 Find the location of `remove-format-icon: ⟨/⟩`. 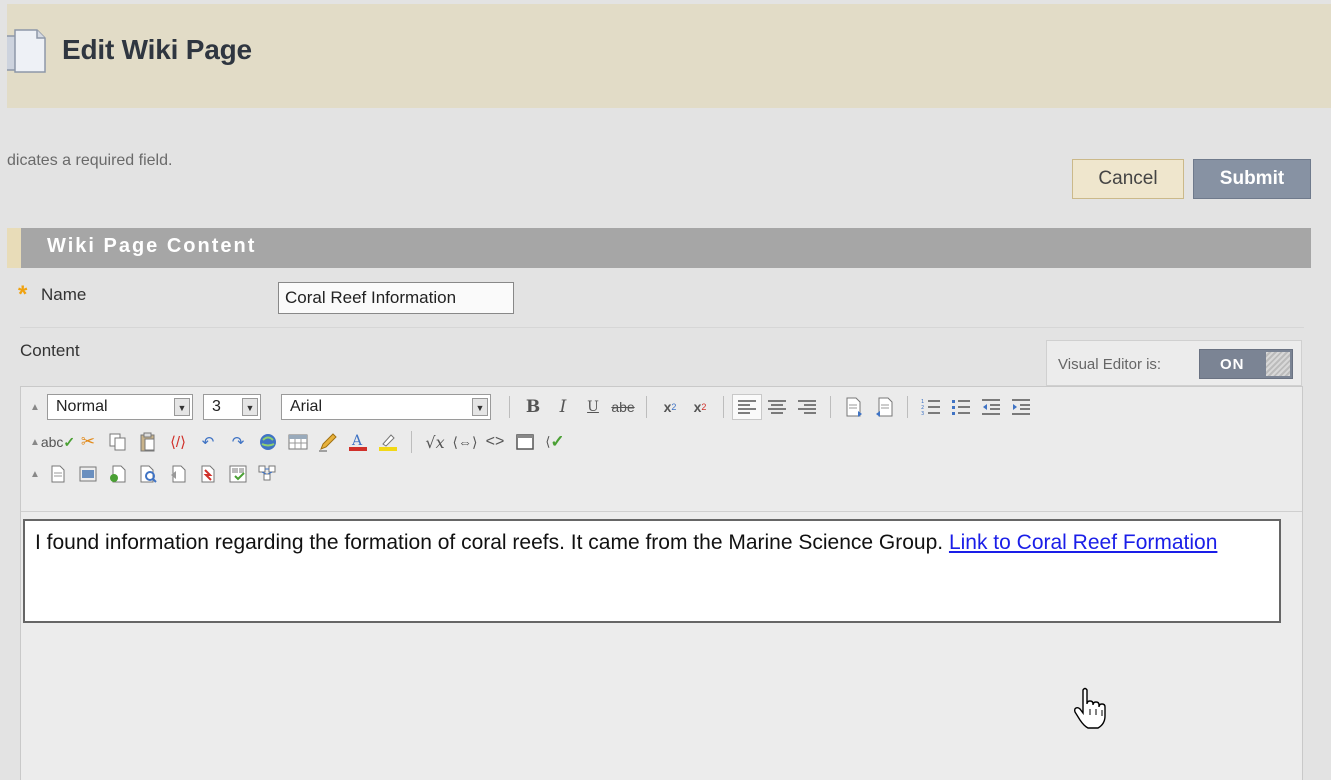

remove-format-icon: ⟨/⟩ is located at coordinates (178, 442).